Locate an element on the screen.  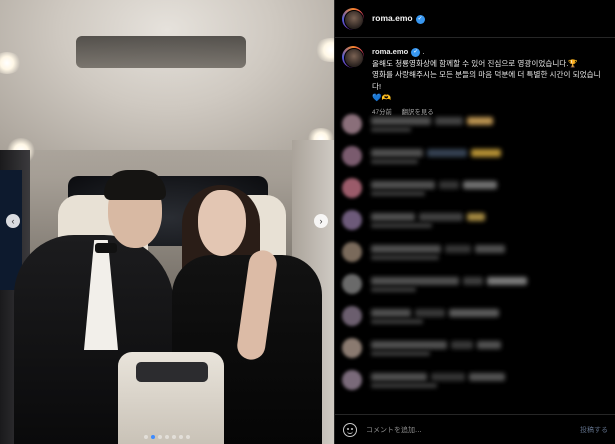
console-panel is located at coordinates (172, 372).